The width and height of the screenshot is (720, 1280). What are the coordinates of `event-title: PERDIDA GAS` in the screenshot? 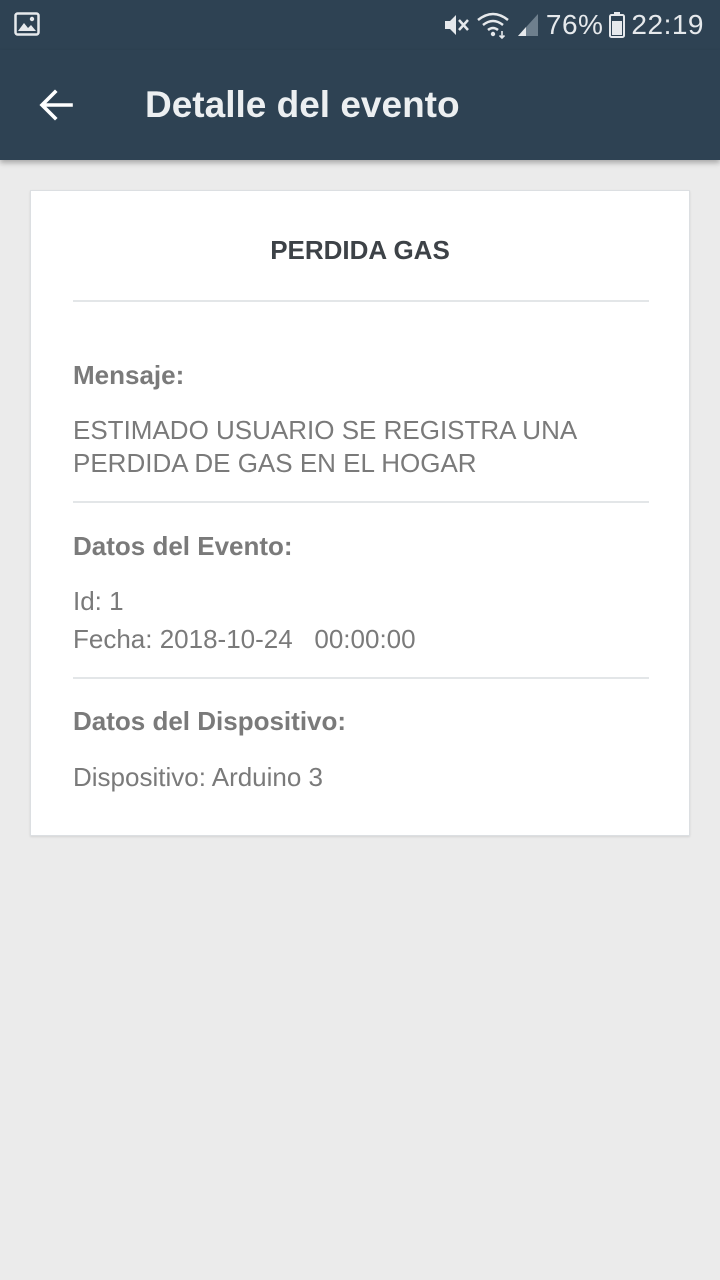 It's located at (360, 250).